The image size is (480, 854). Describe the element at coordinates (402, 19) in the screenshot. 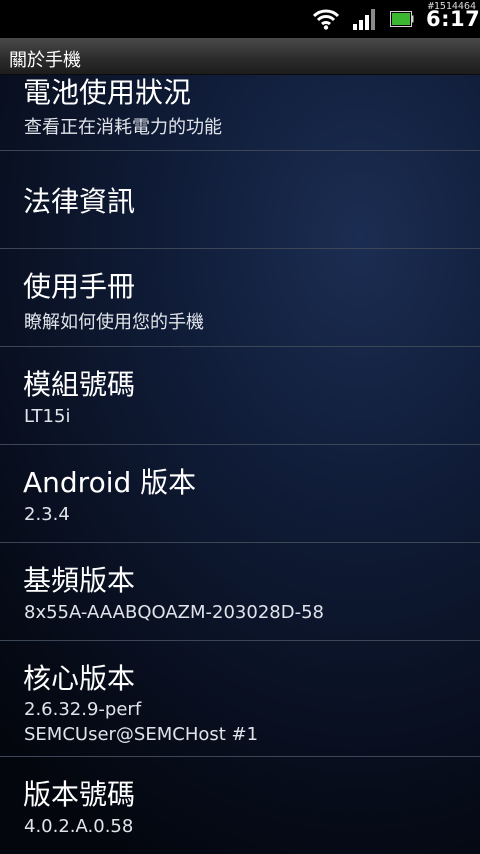

I see `battery-icon` at that location.